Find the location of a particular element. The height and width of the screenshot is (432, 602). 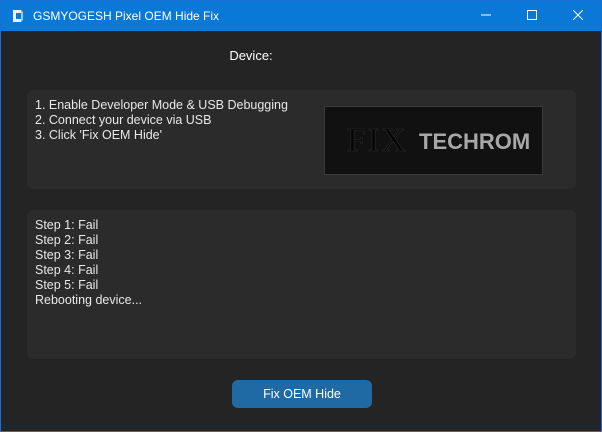

minimize-button is located at coordinates (486, 16).